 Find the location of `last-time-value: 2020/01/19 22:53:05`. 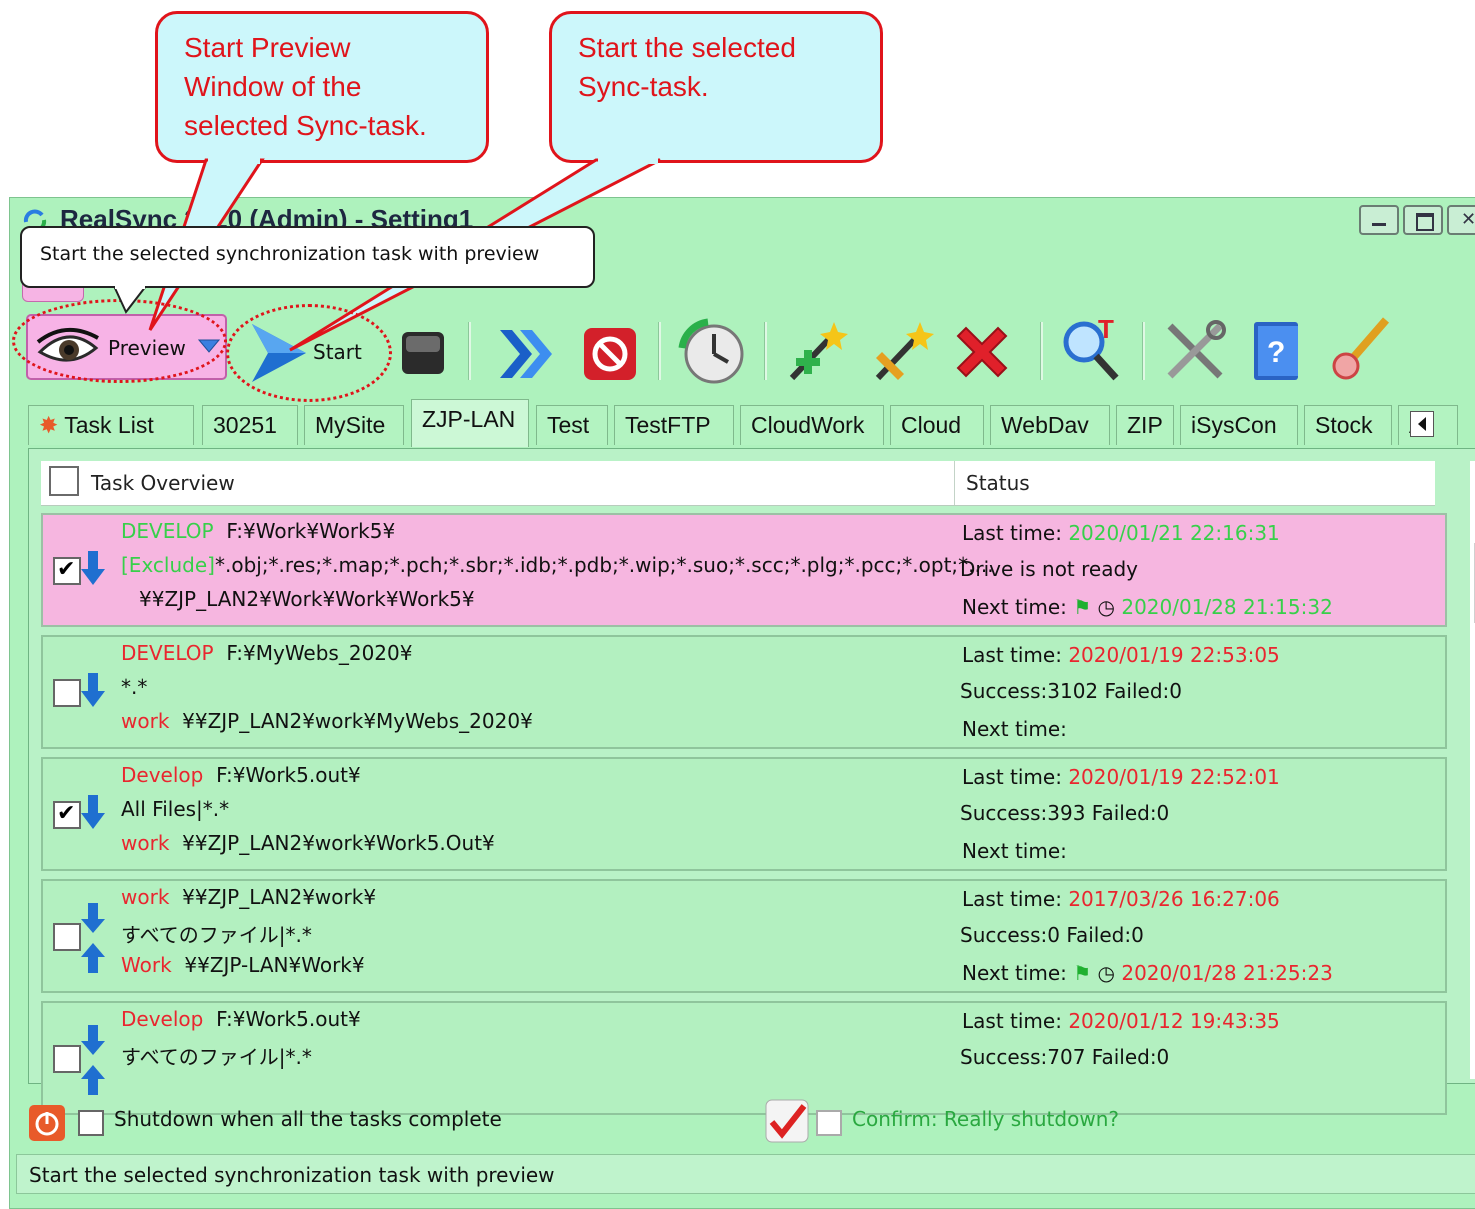

last-time-value: 2020/01/19 22:53:05 is located at coordinates (1174, 655).